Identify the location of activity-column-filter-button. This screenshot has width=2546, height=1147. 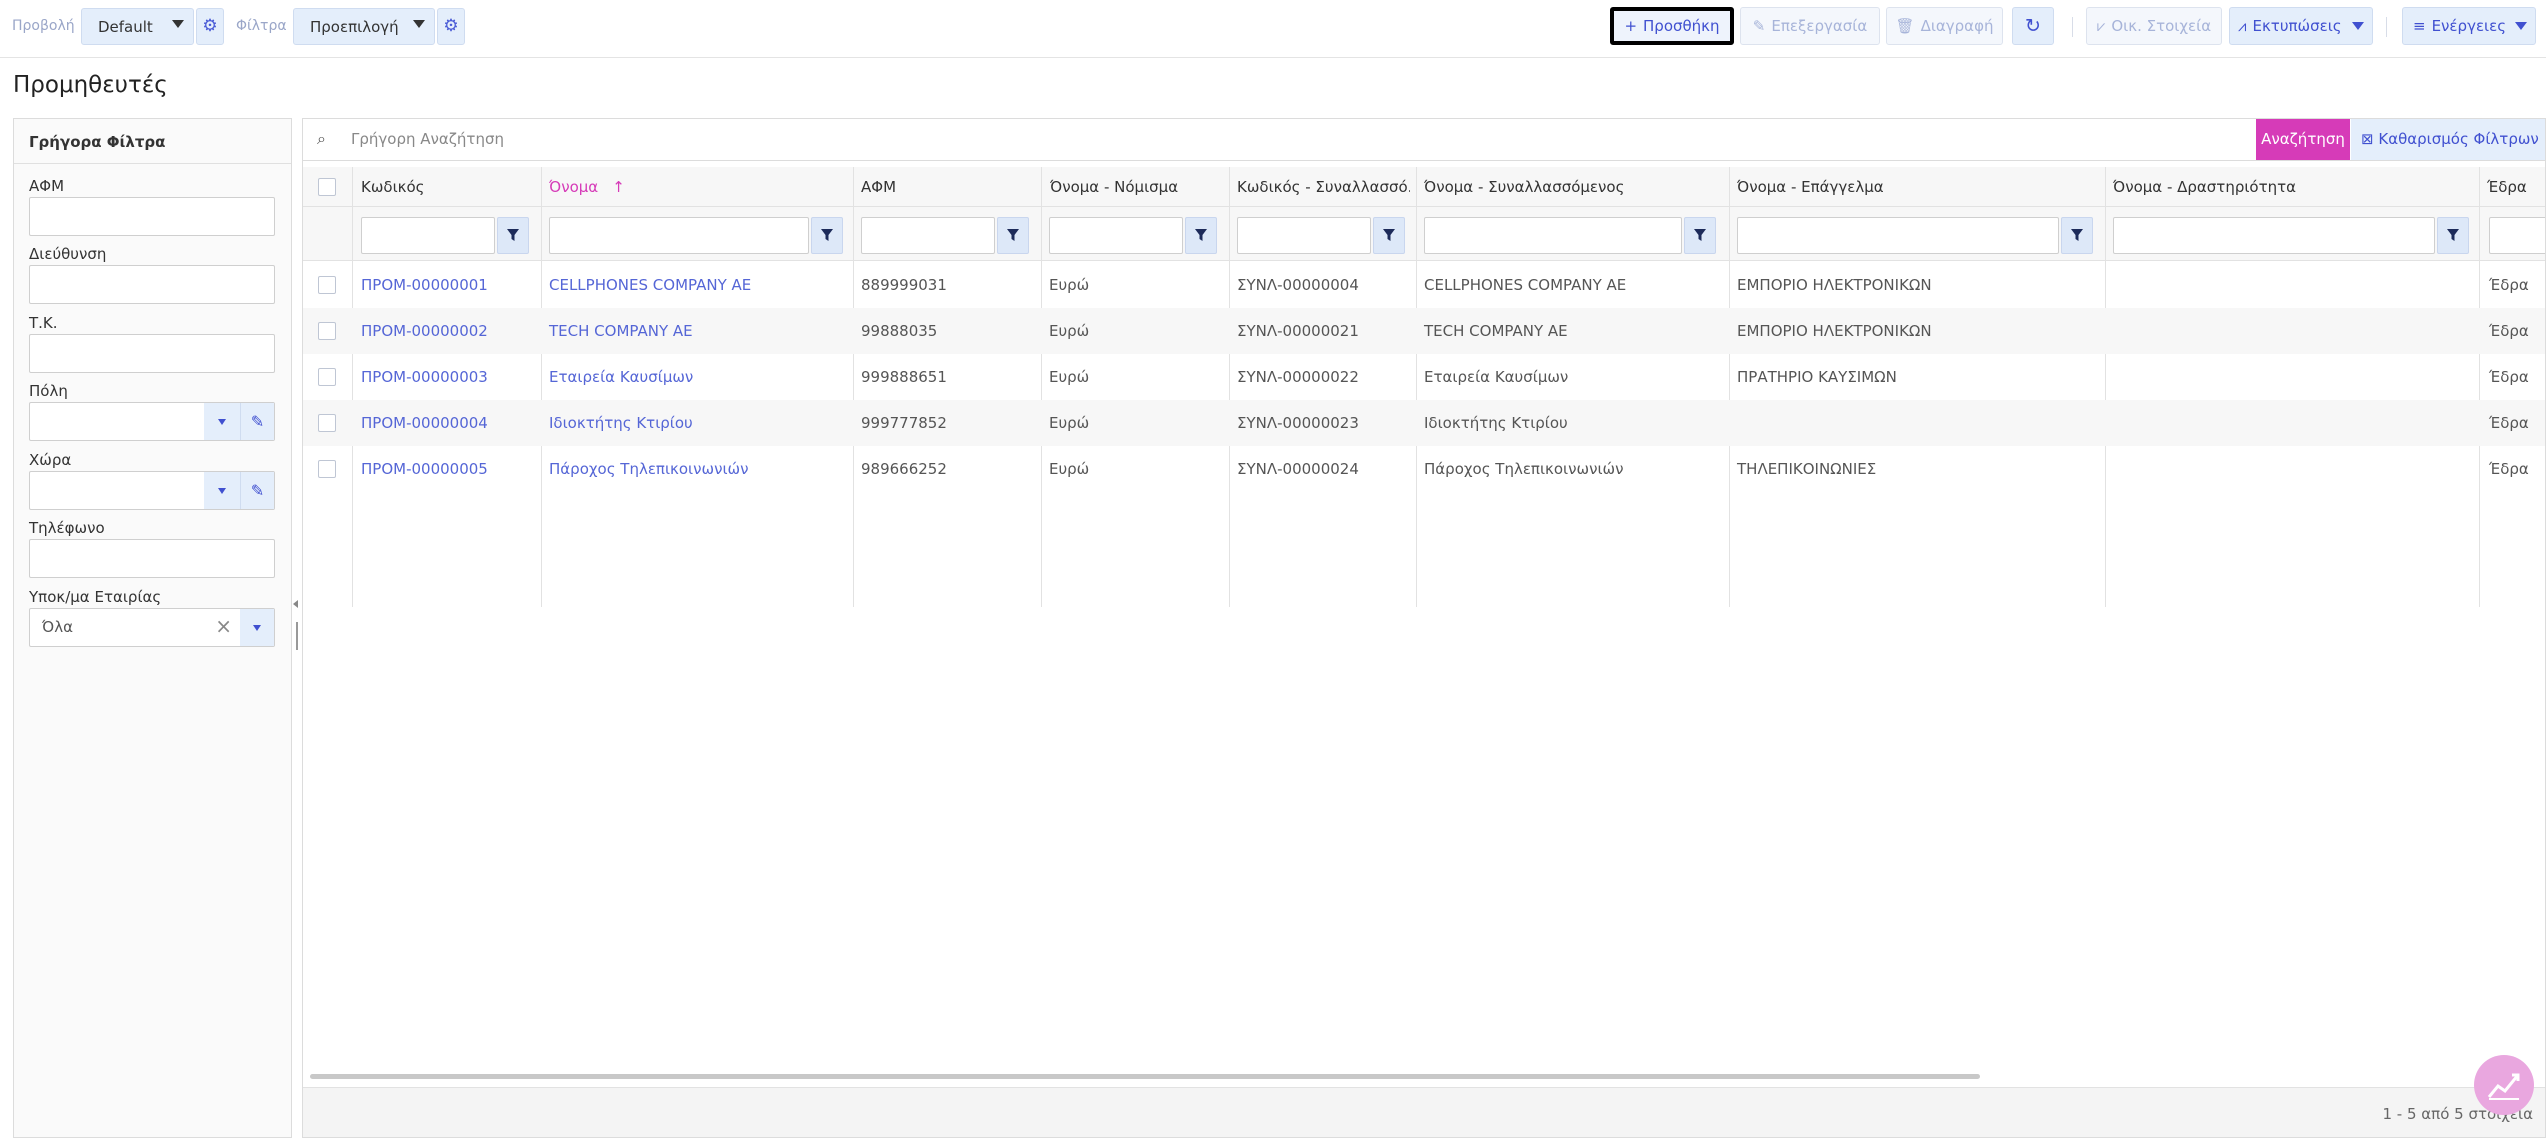
(2453, 235).